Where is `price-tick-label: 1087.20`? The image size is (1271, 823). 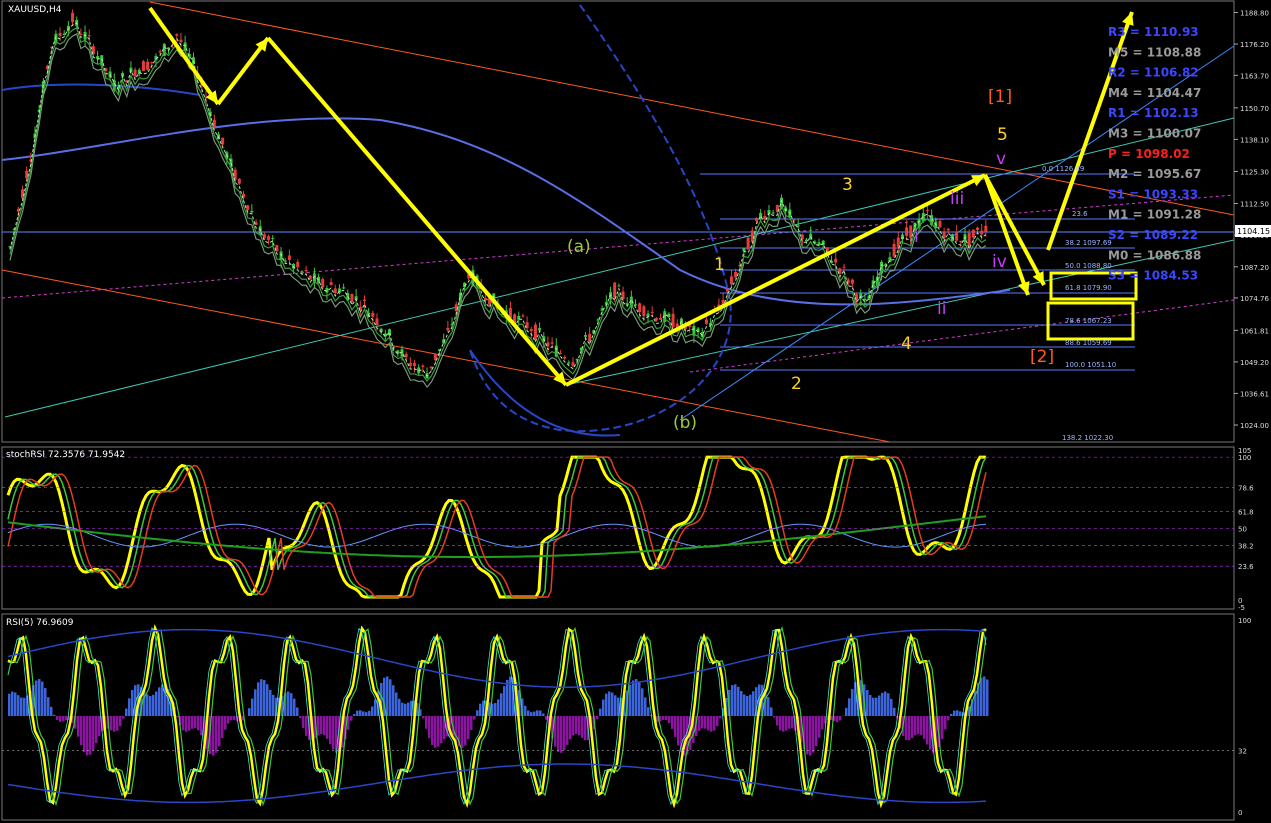 price-tick-label: 1087.20 is located at coordinates (1254, 268).